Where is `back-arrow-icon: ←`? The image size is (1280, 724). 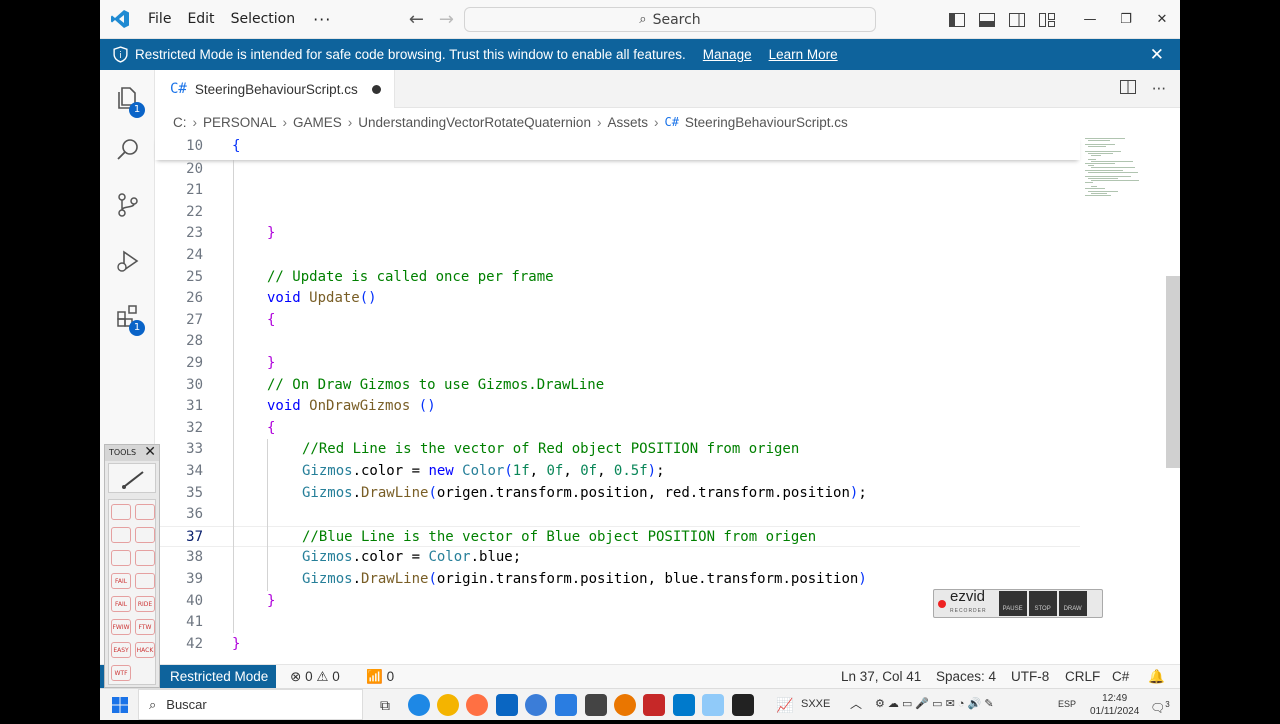
back-arrow-icon: ← is located at coordinates (416, 19).